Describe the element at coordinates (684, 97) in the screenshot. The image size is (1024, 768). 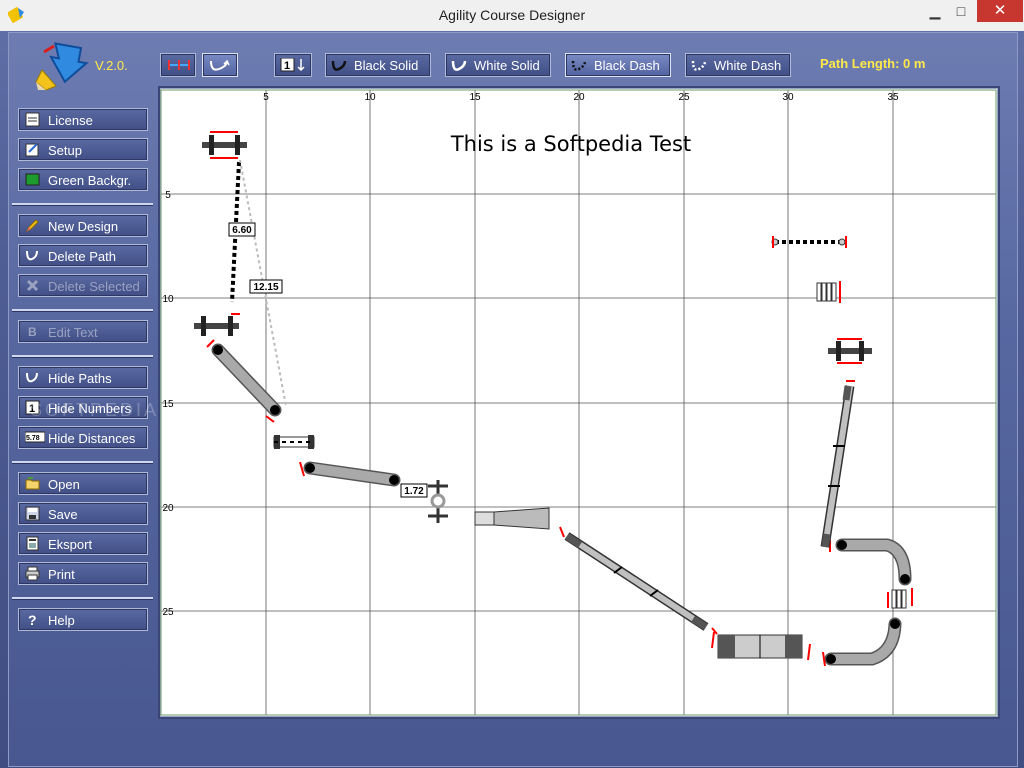
I see `x-tick-label: 25` at that location.